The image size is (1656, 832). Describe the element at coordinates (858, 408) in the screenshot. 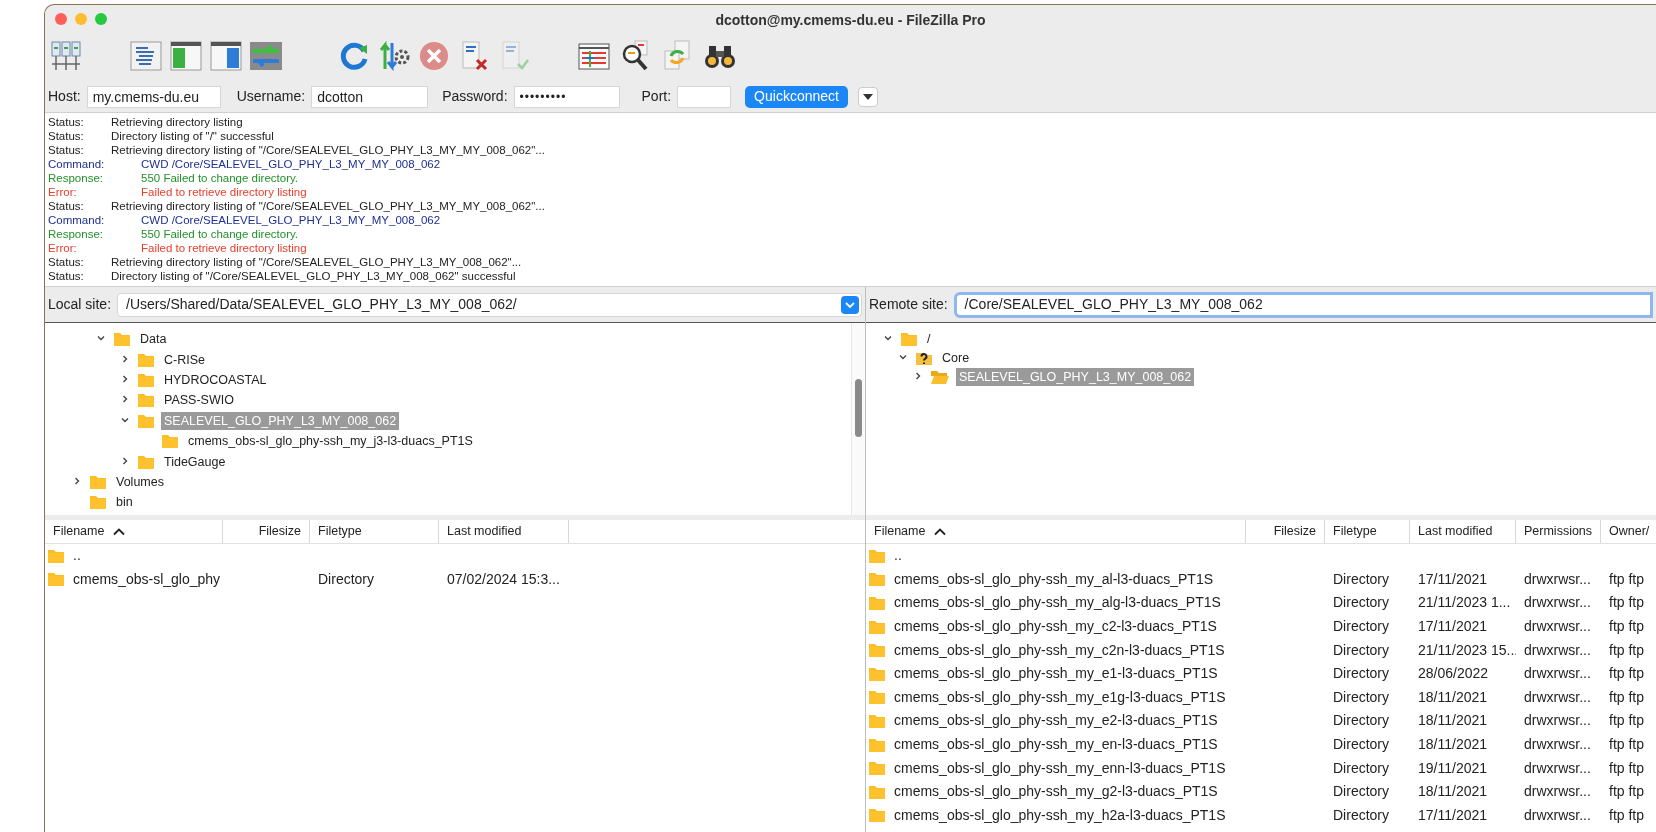

I see `scrollbar-thumb` at that location.